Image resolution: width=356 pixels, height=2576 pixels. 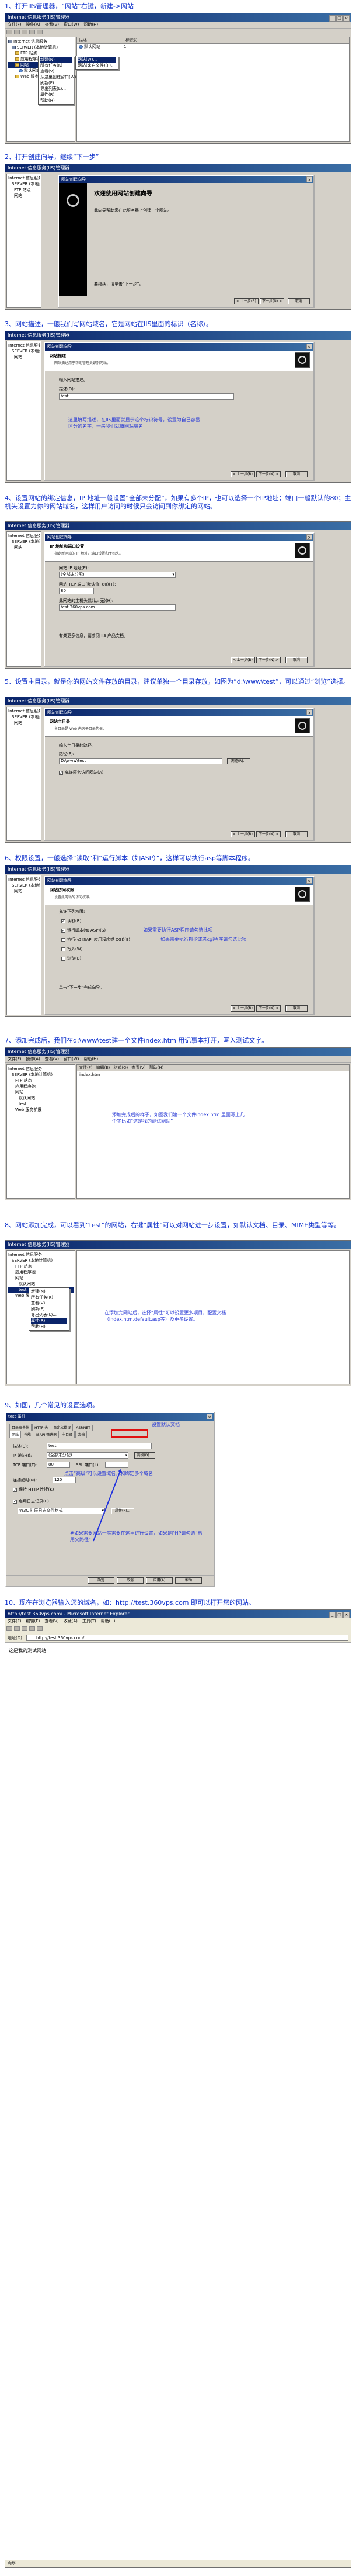 I want to click on notepad-text: index.htm, so click(x=213, y=1074).